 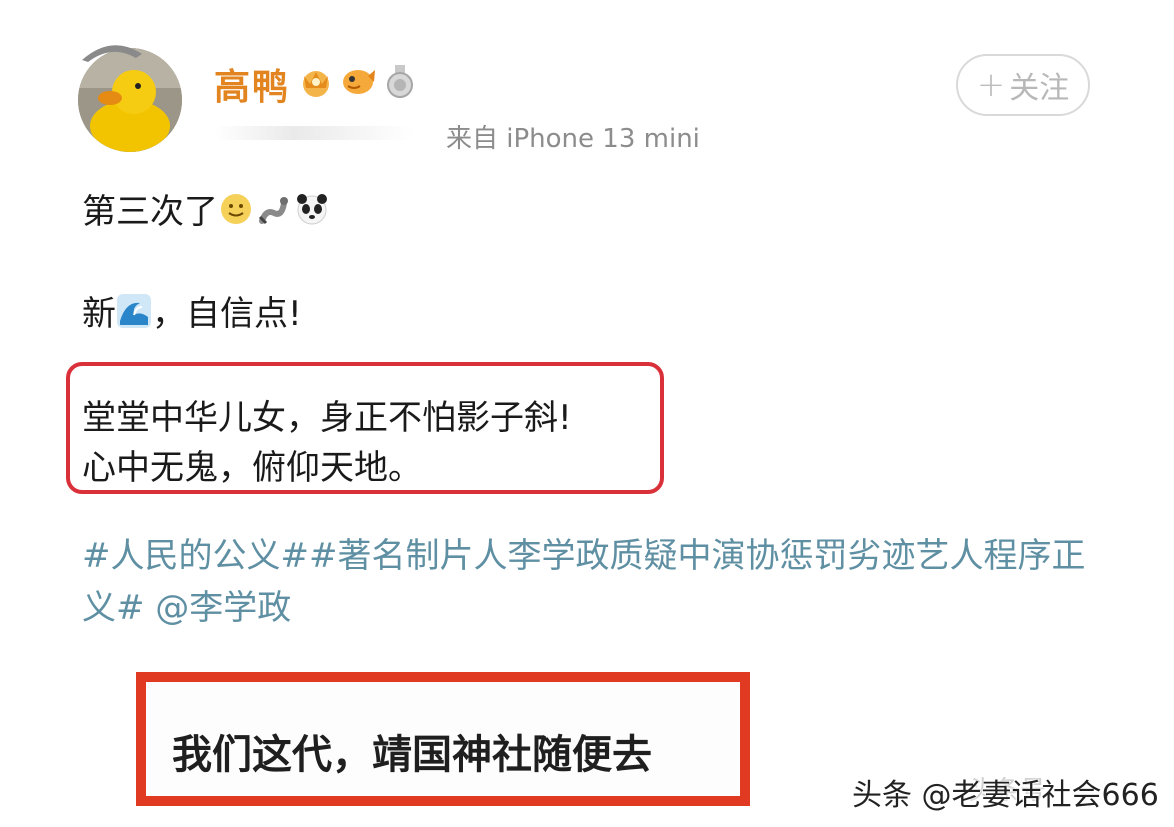 I want to click on post-line-1: 第三次了, so click(x=206, y=208).